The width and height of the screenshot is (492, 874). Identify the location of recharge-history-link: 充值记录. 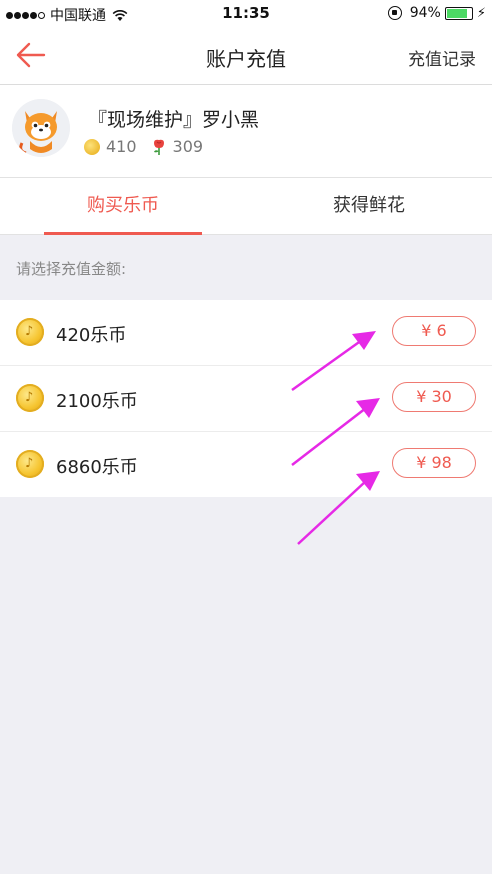
(442, 57).